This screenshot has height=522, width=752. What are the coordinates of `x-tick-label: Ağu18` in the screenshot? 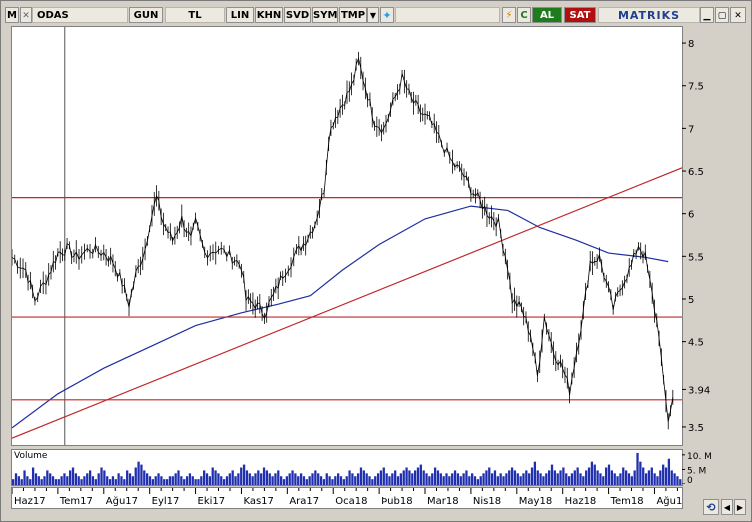 It's located at (669, 501).